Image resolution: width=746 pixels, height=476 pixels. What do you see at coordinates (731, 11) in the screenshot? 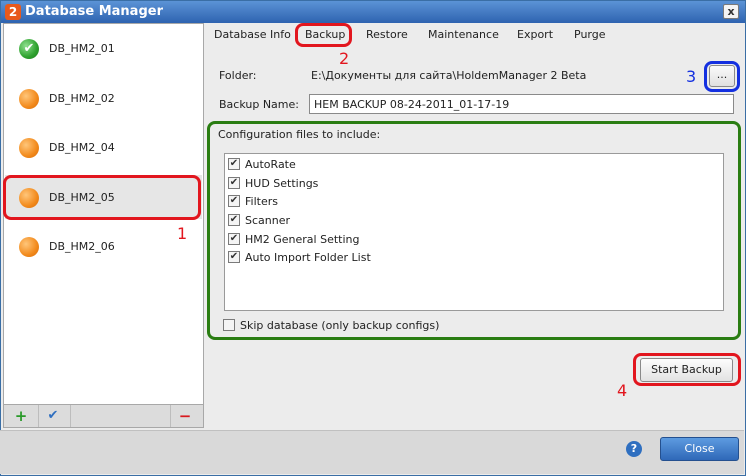
I see `window-close-button: x` at bounding box center [731, 11].